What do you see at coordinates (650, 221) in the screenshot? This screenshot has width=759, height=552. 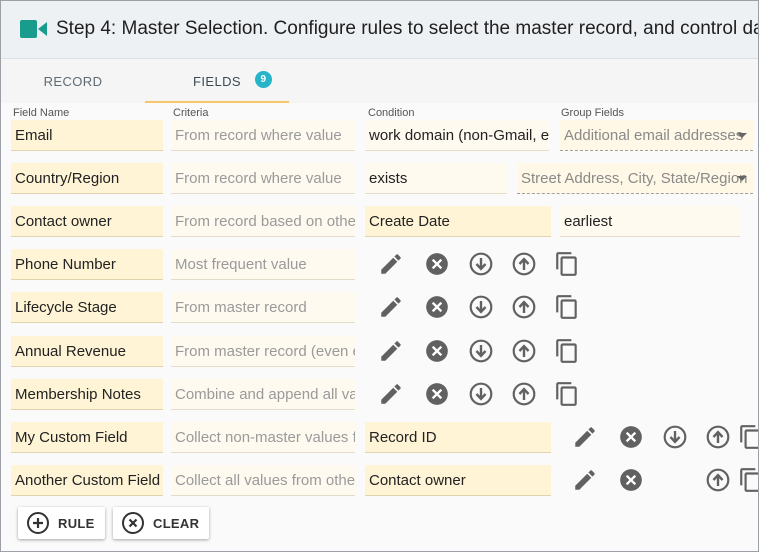 I see `group-fields-select: earliest` at bounding box center [650, 221].